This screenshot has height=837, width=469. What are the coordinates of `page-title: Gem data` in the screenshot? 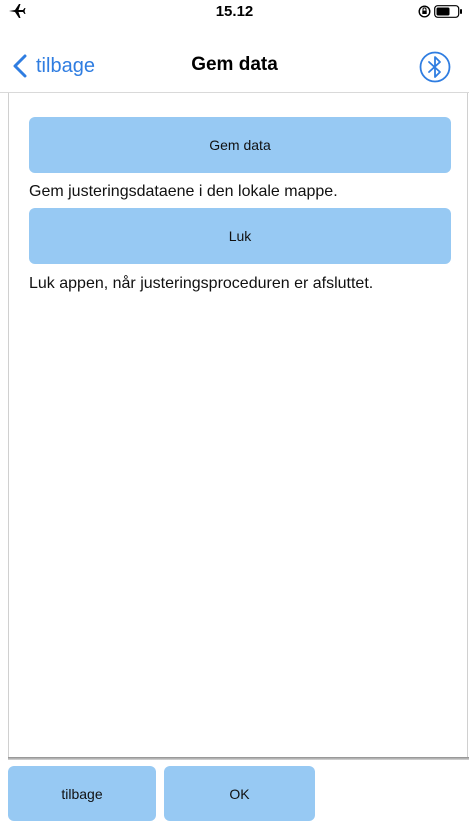 It's located at (234, 64).